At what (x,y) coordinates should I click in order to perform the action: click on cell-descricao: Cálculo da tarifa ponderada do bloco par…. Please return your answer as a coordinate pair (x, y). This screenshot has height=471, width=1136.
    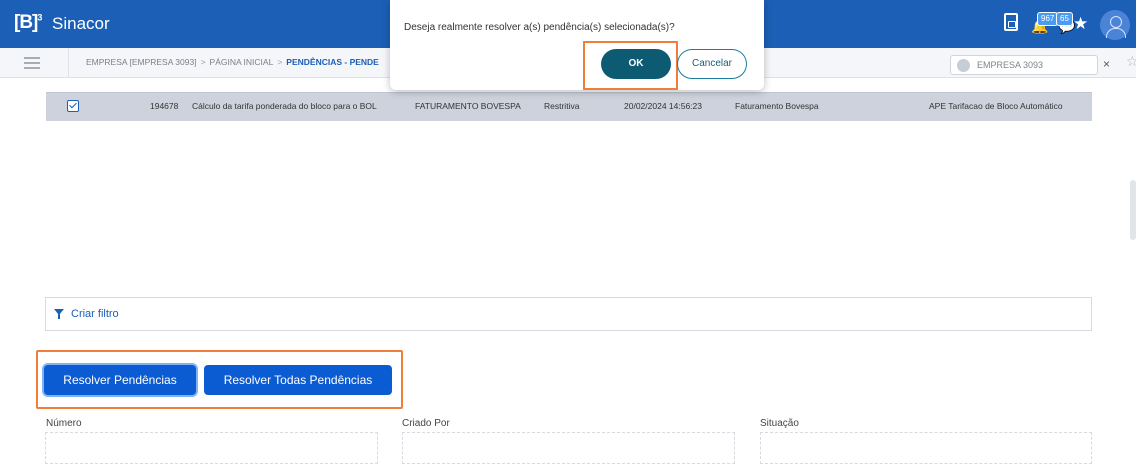
    Looking at the image, I should click on (284, 106).